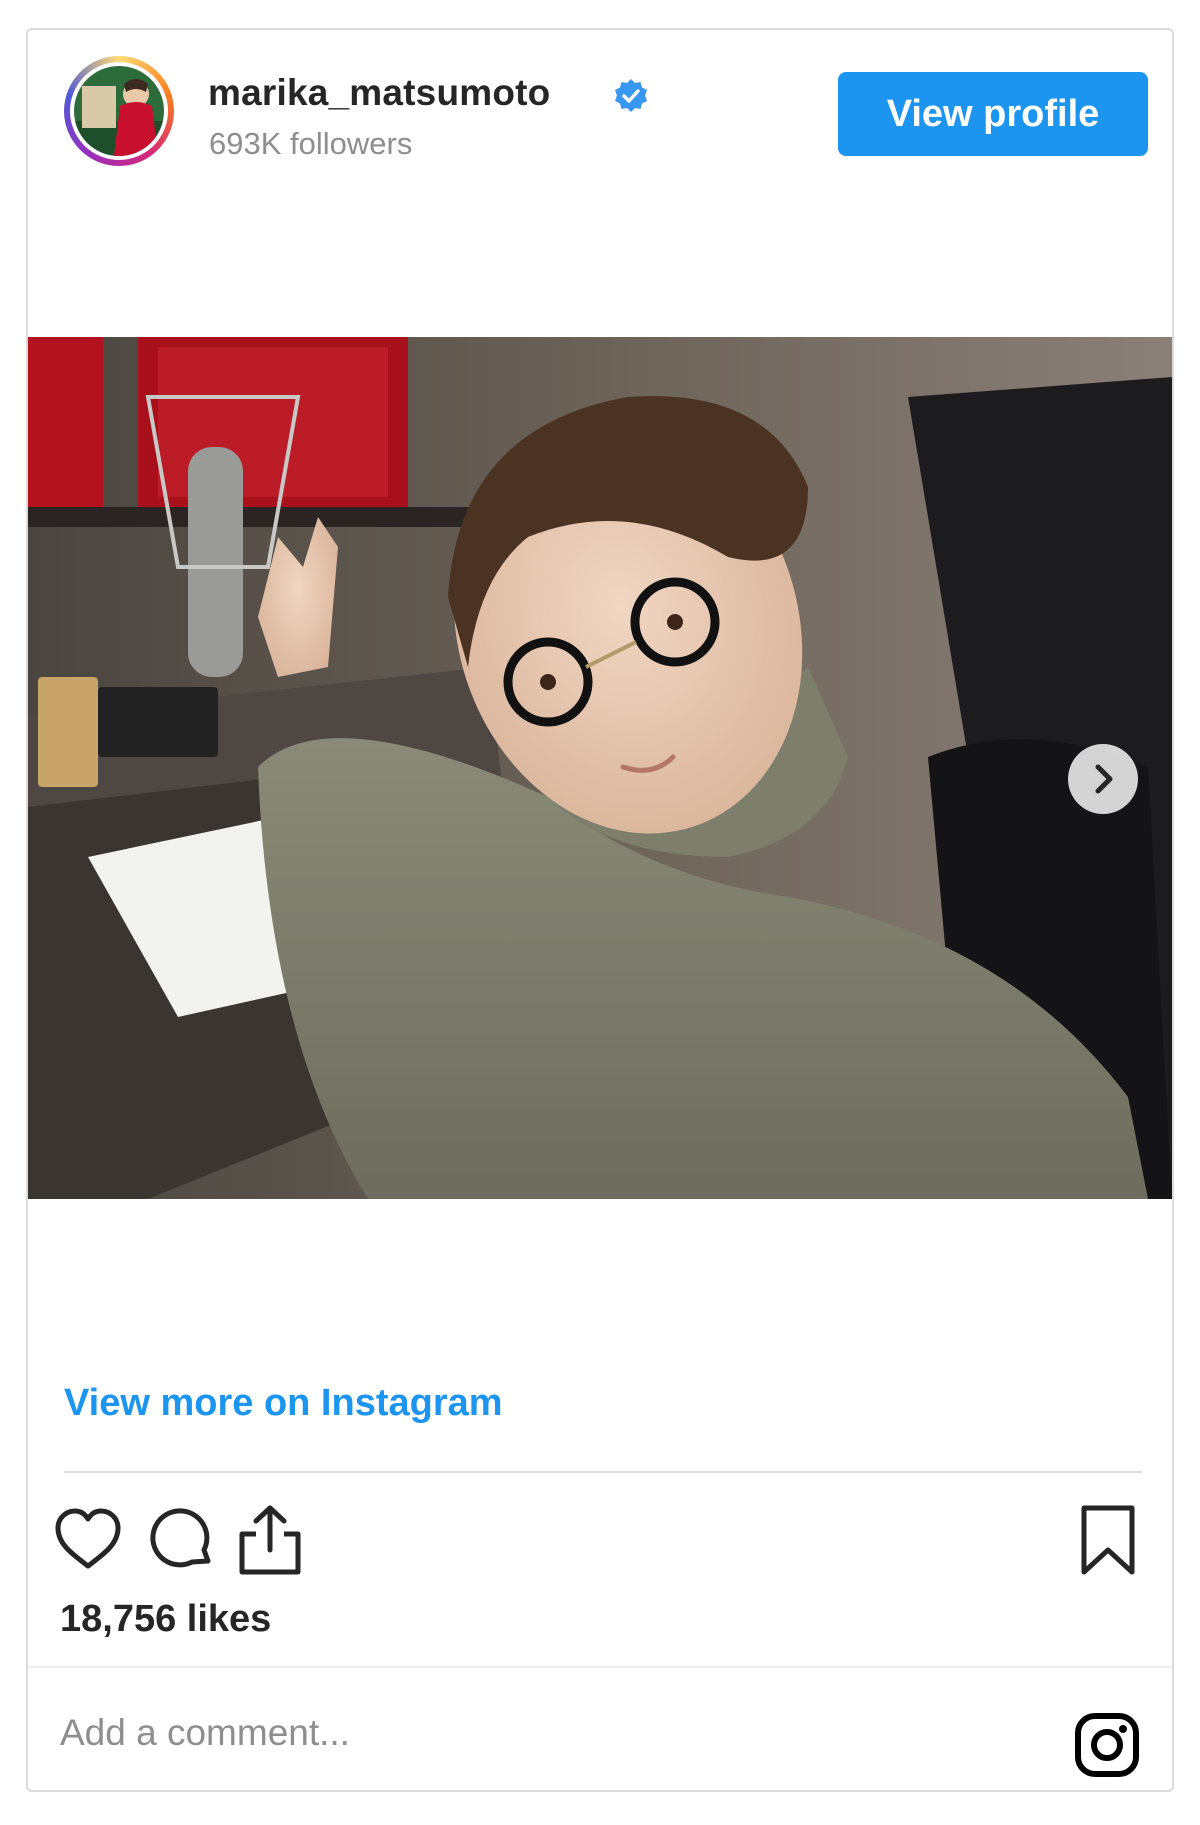  I want to click on follower-count: 693K followers, so click(311, 143).